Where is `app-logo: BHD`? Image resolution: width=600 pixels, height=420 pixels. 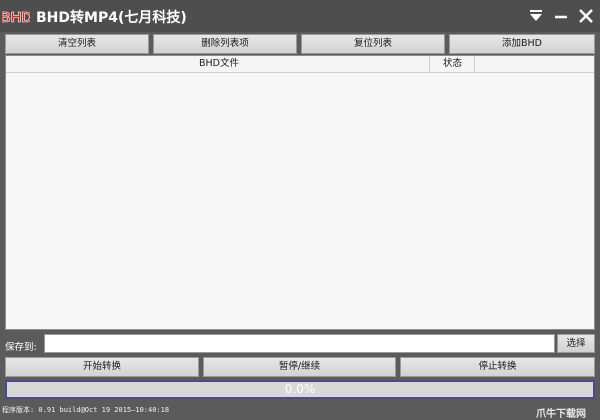 app-logo: BHD is located at coordinates (16, 16).